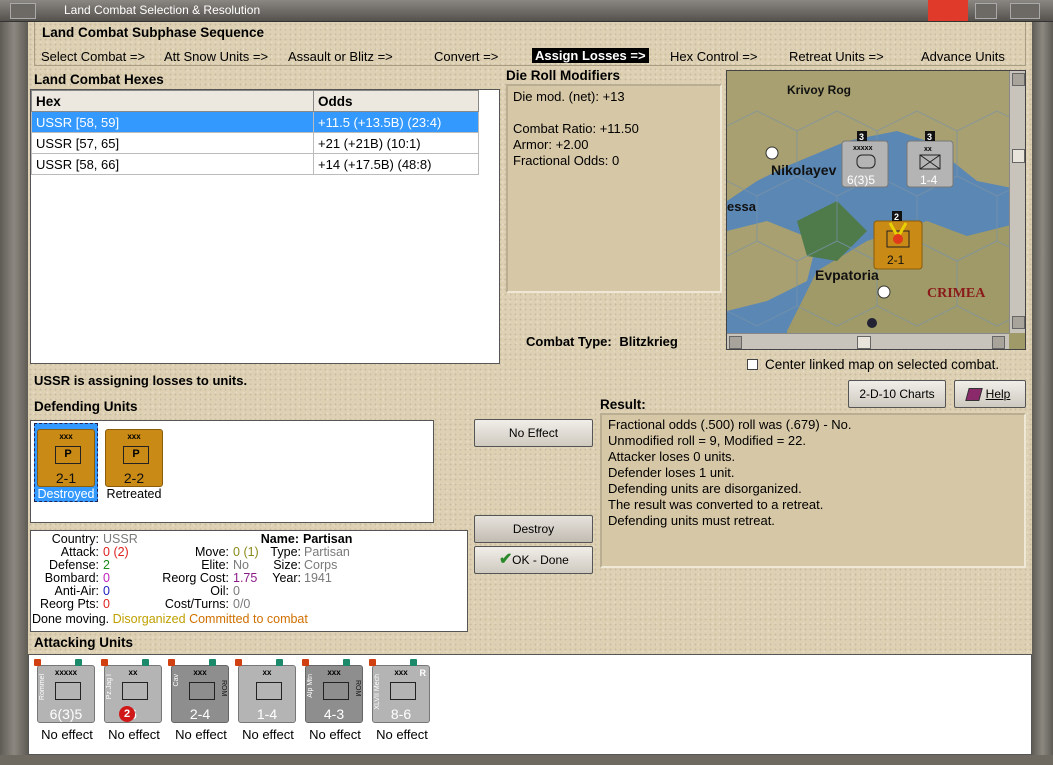  What do you see at coordinates (396, 101) in the screenshot?
I see `column-header-odds: Odds` at bounding box center [396, 101].